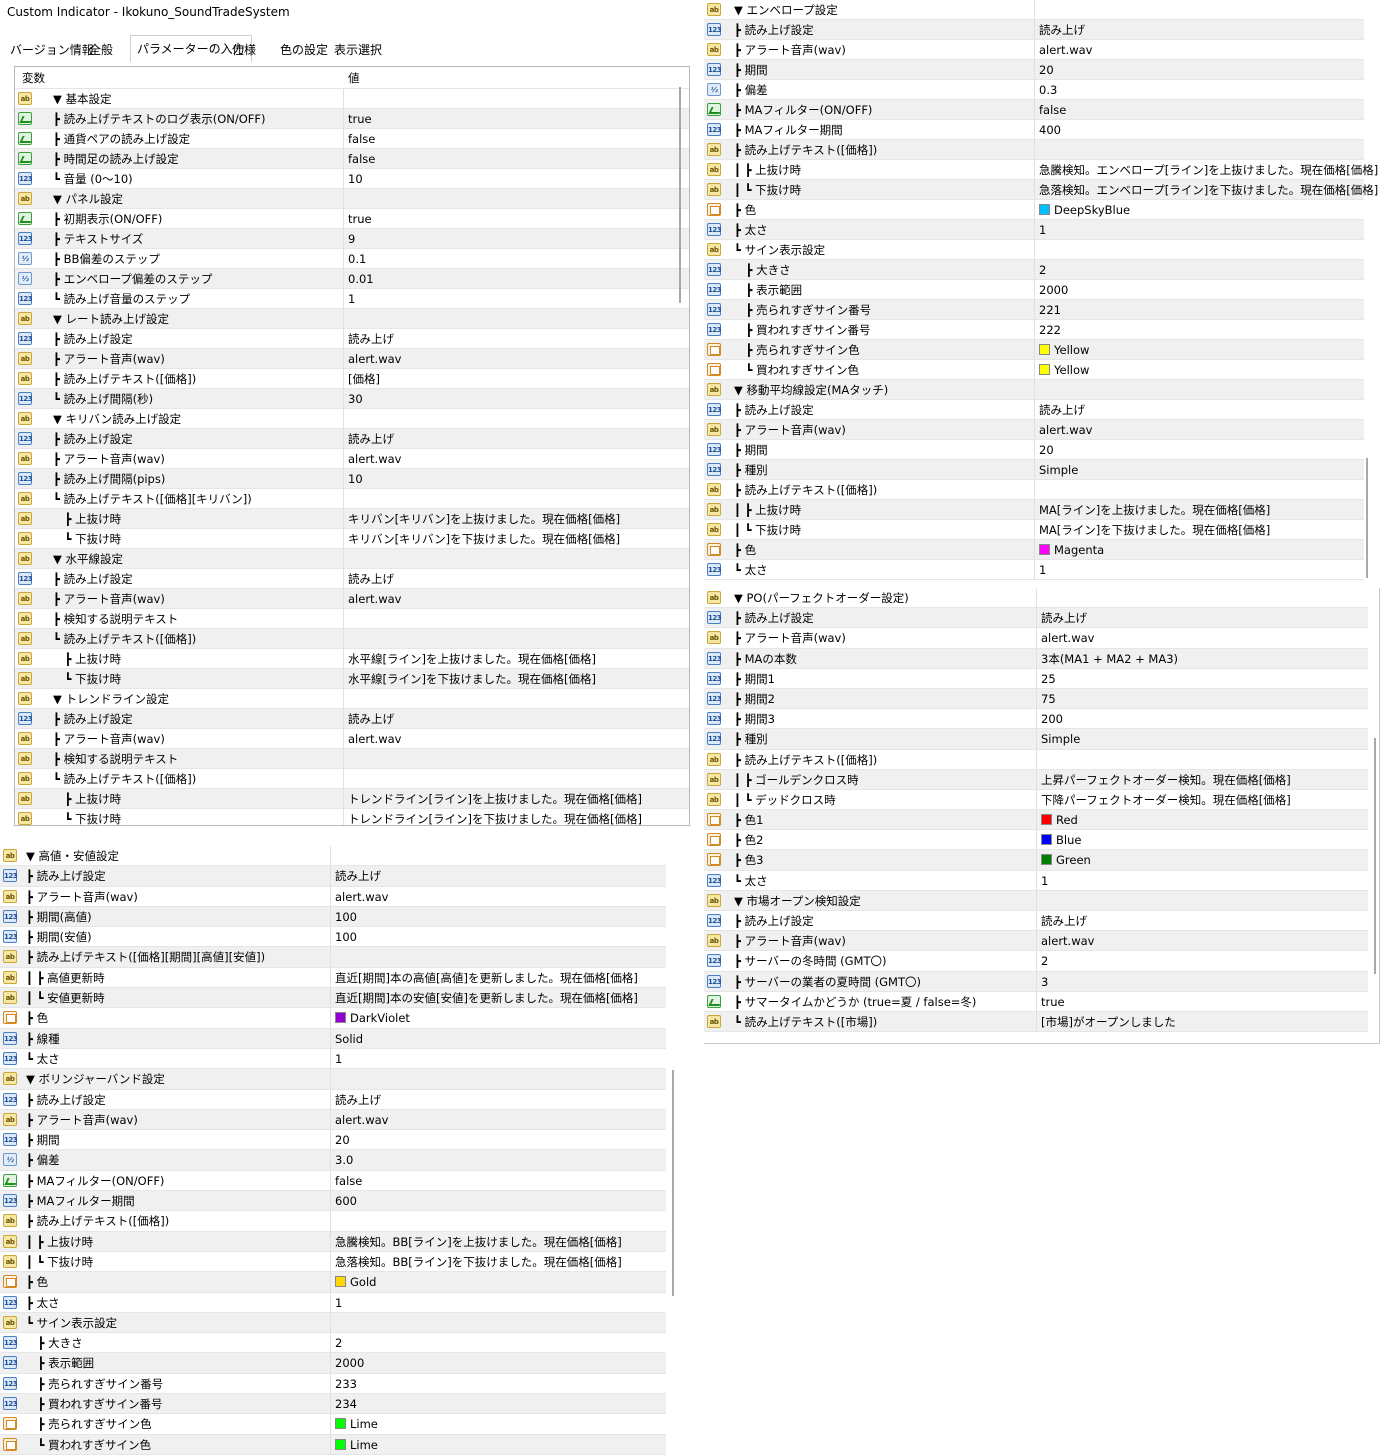  Describe the element at coordinates (358, 279) in the screenshot. I see `parameter-value: 0.01` at that location.